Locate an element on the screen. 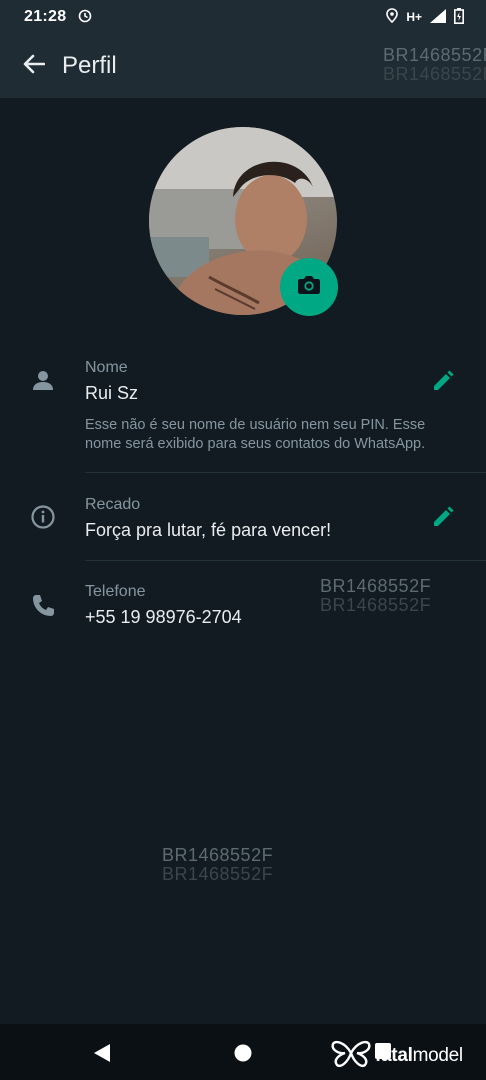  phone-value: +55 19 98976-2704 is located at coordinates (163, 617).